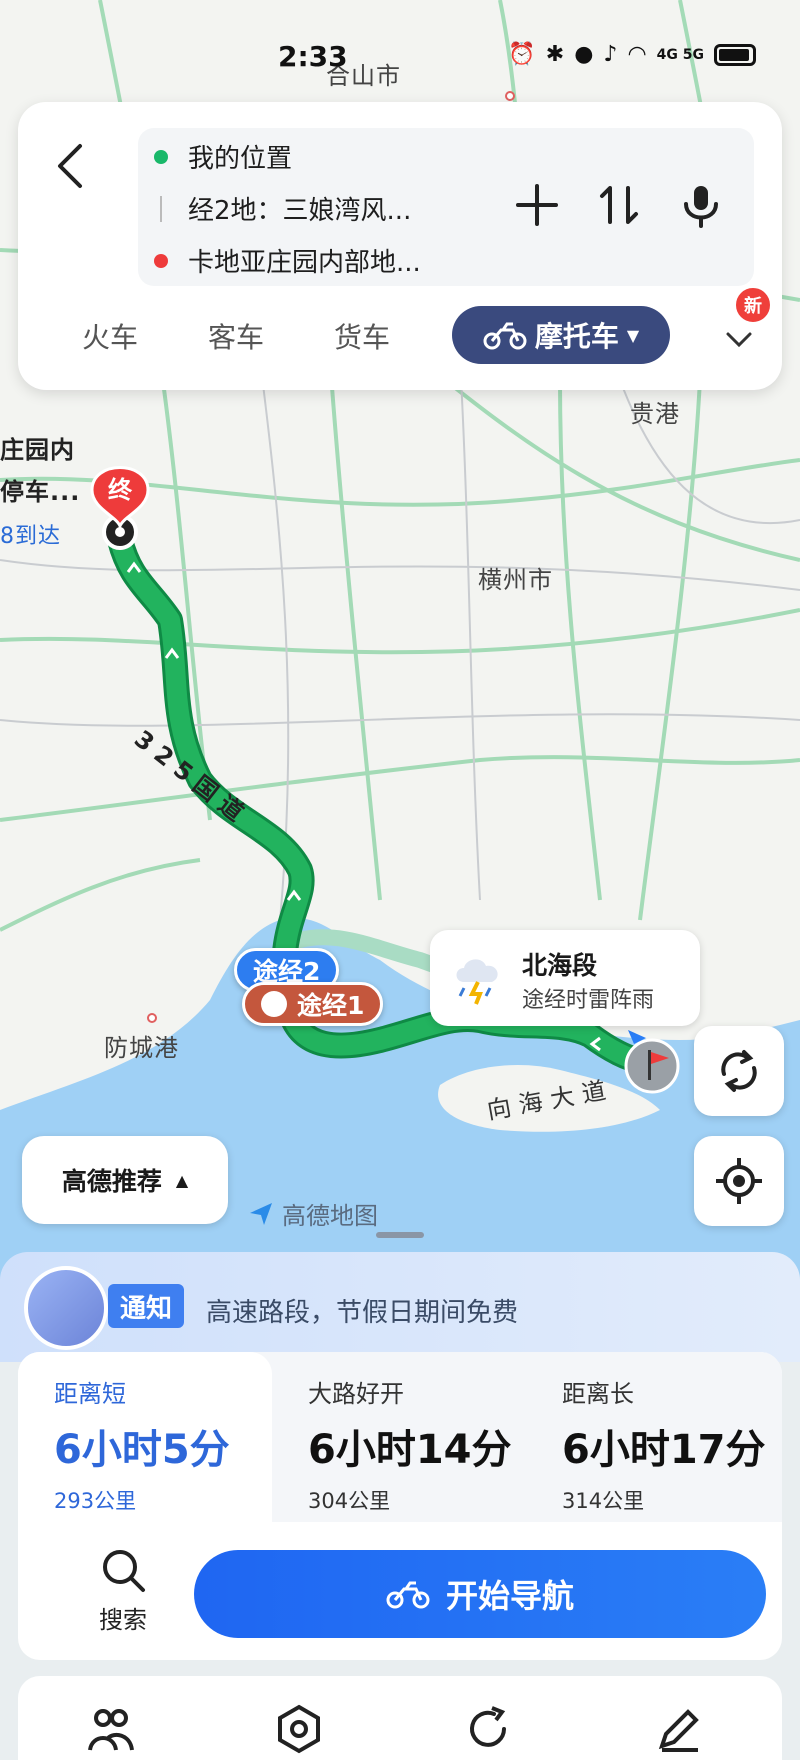 The image size is (800, 1760). What do you see at coordinates (111, 1181) in the screenshot?
I see `route-preference-label: 高德推荐` at bounding box center [111, 1181].